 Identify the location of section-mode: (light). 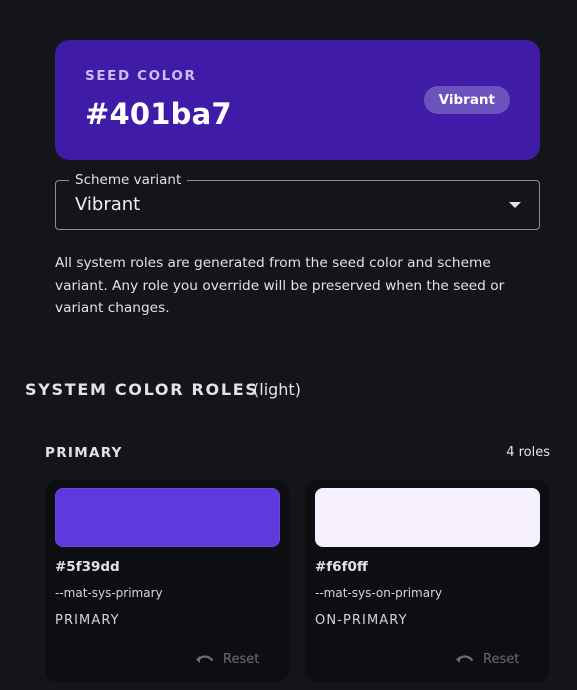
(277, 389).